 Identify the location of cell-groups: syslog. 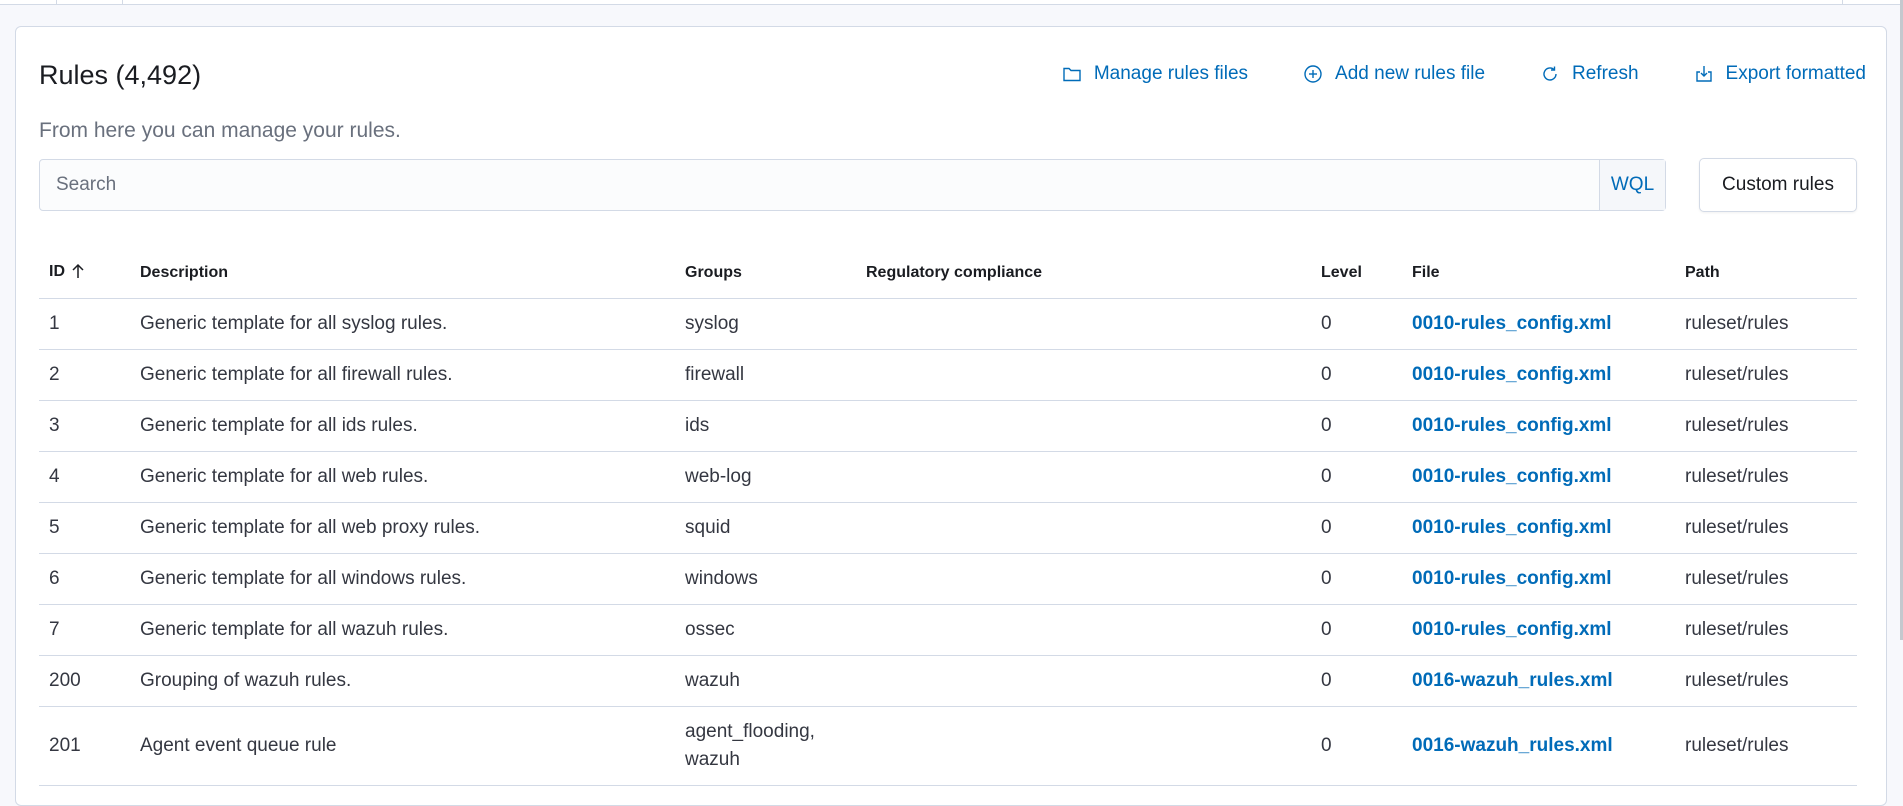
(765, 324).